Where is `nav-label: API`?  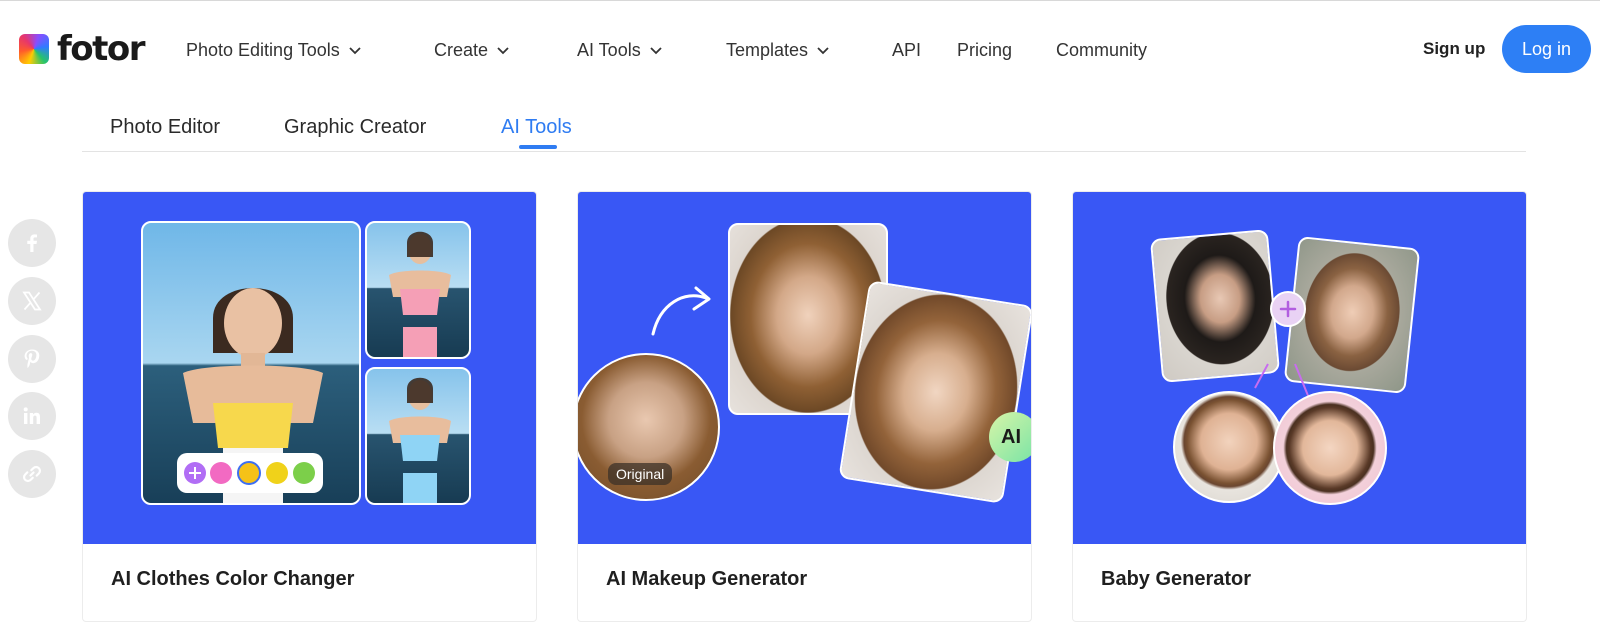
nav-label: API is located at coordinates (907, 49).